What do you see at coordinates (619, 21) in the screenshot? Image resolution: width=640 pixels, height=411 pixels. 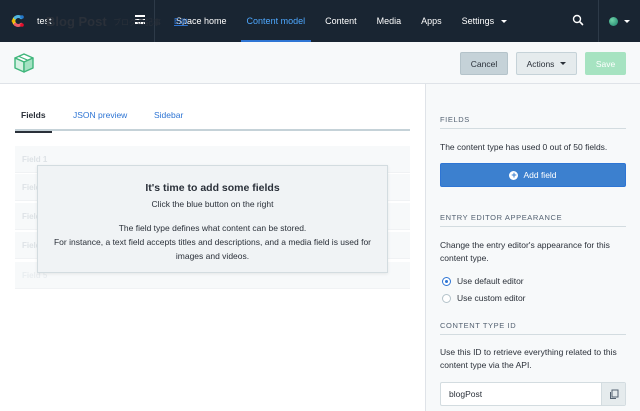 I see `account-menu` at bounding box center [619, 21].